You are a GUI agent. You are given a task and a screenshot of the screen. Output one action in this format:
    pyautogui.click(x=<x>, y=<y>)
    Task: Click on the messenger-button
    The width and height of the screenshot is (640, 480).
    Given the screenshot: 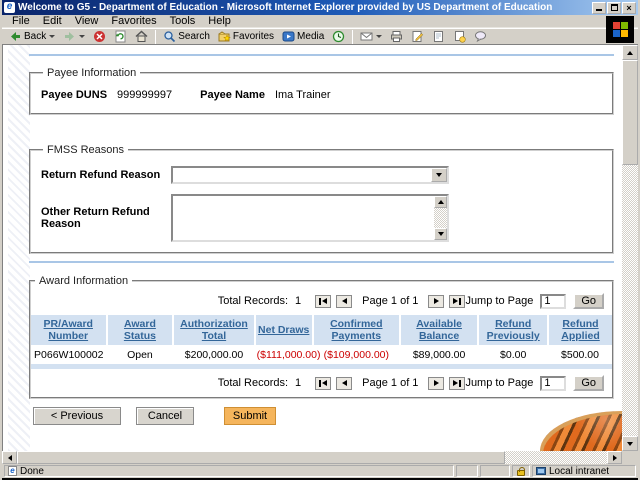 What is the action you would take?
    pyautogui.click(x=459, y=36)
    